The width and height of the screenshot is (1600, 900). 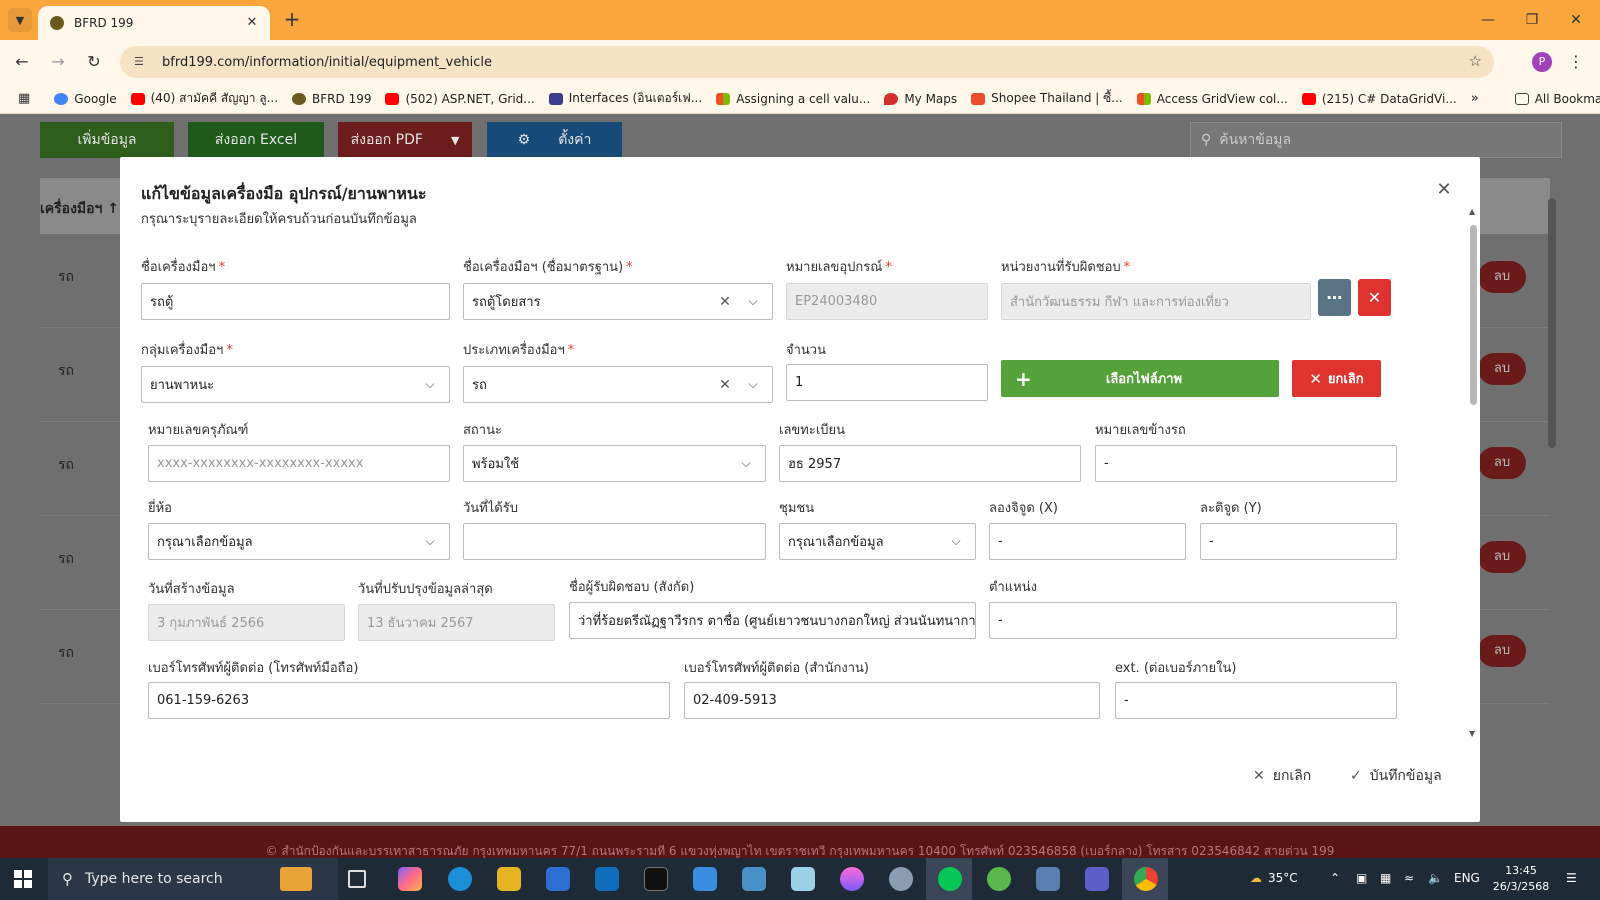 I want to click on teams-icon, so click(x=1097, y=879).